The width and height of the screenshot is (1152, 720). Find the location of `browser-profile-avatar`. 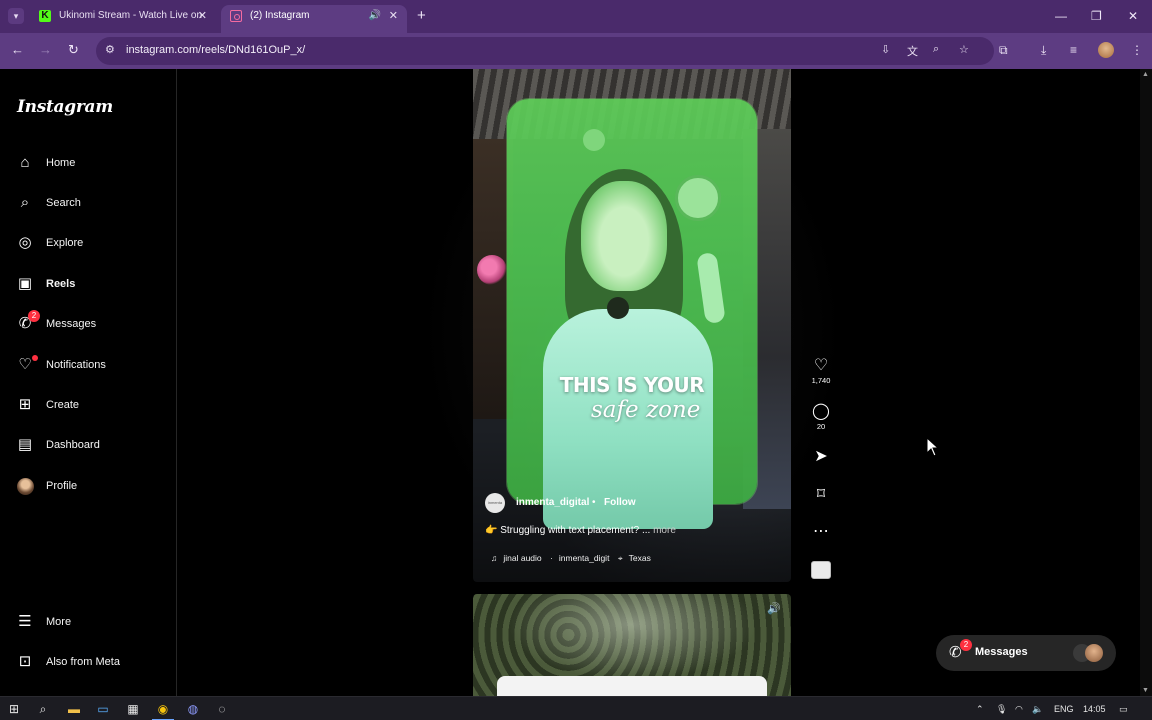

browser-profile-avatar is located at coordinates (1106, 50).